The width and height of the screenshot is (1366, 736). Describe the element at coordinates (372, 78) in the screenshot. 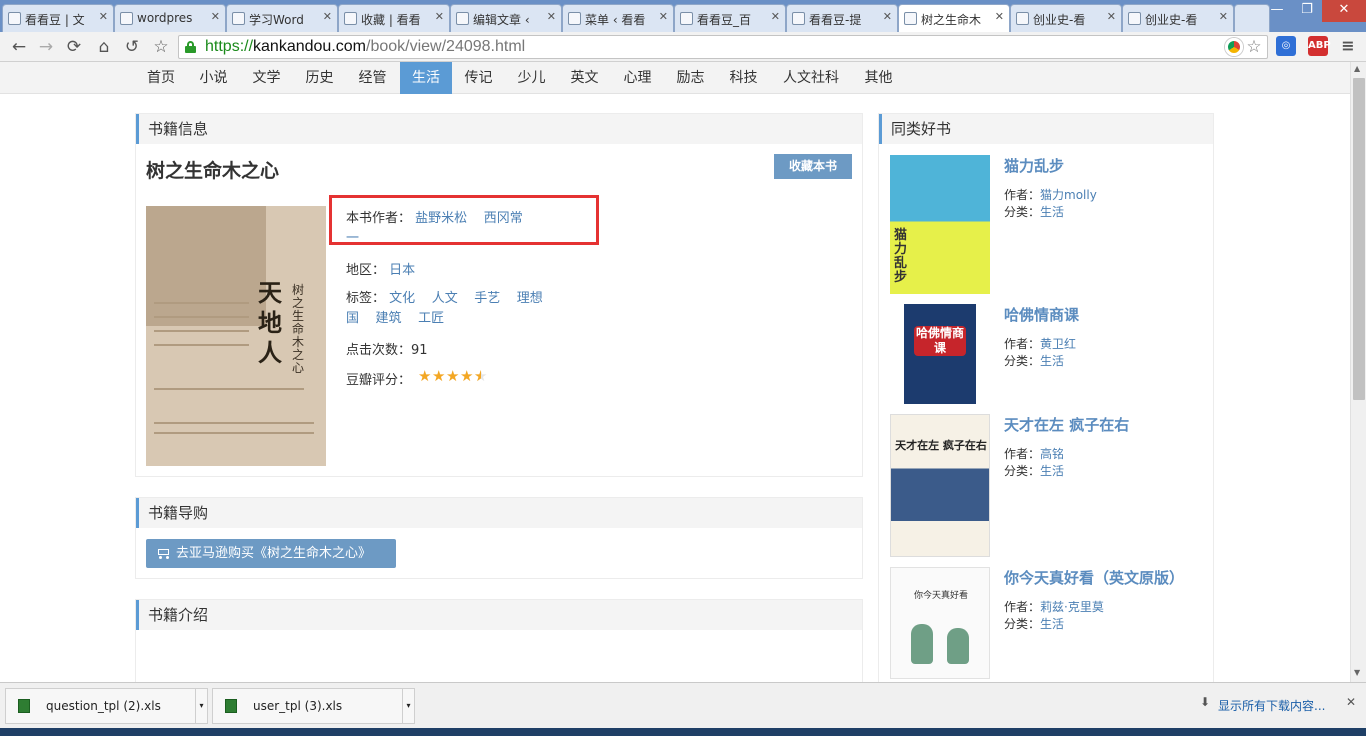

I see `nav-item-business: 经管` at that location.